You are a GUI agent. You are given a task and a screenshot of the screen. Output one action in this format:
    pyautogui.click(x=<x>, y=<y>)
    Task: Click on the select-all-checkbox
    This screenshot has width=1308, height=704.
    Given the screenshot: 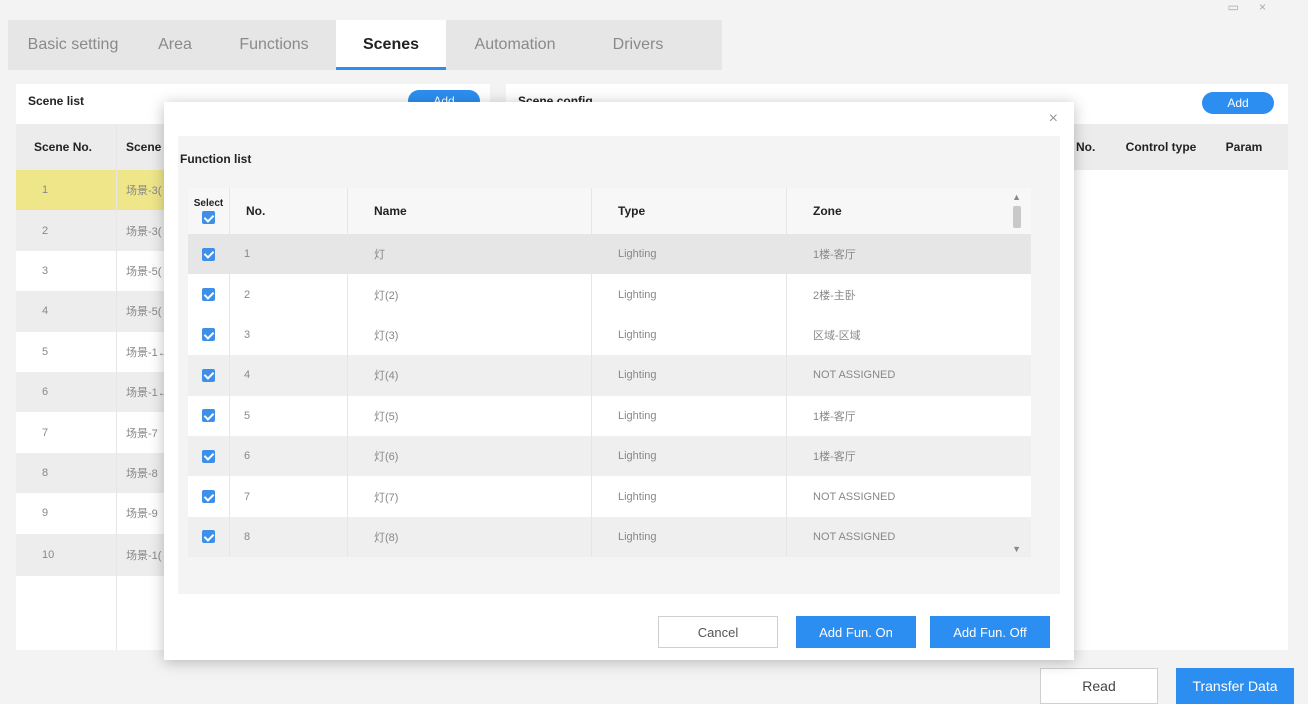 What is the action you would take?
    pyautogui.click(x=208, y=217)
    